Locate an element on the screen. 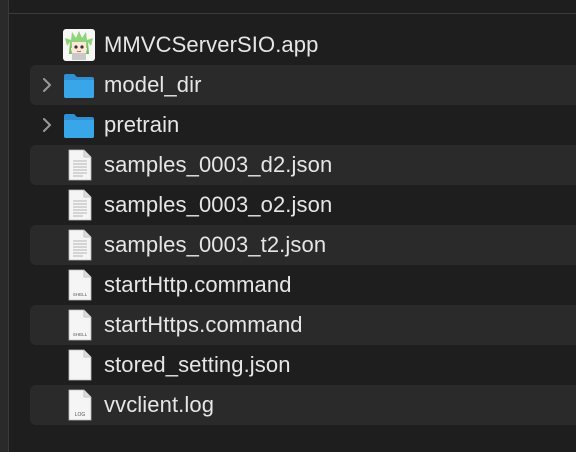 The image size is (576, 452). list-item: samples_0003_t2.json is located at coordinates (303, 245).